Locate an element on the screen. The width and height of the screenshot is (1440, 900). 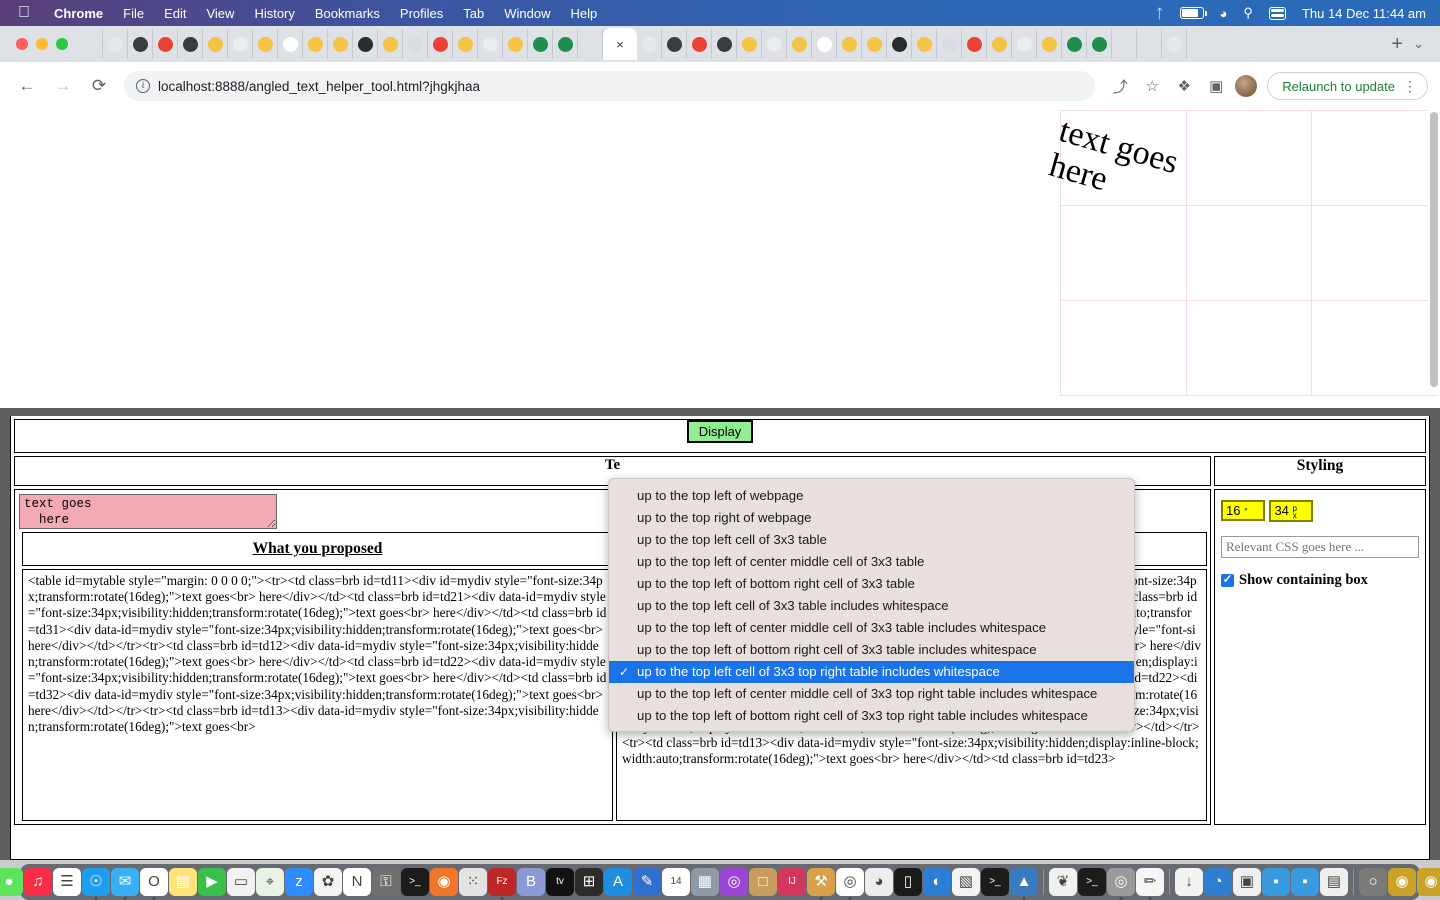
share-icon: ⤴ is located at coordinates (1120, 86).